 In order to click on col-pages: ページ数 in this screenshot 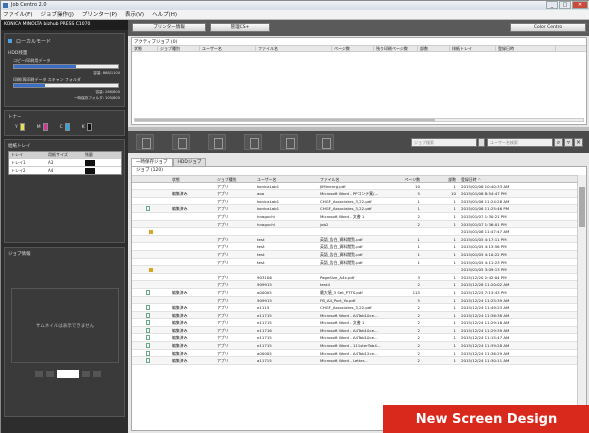, I will do `click(353, 48)`.